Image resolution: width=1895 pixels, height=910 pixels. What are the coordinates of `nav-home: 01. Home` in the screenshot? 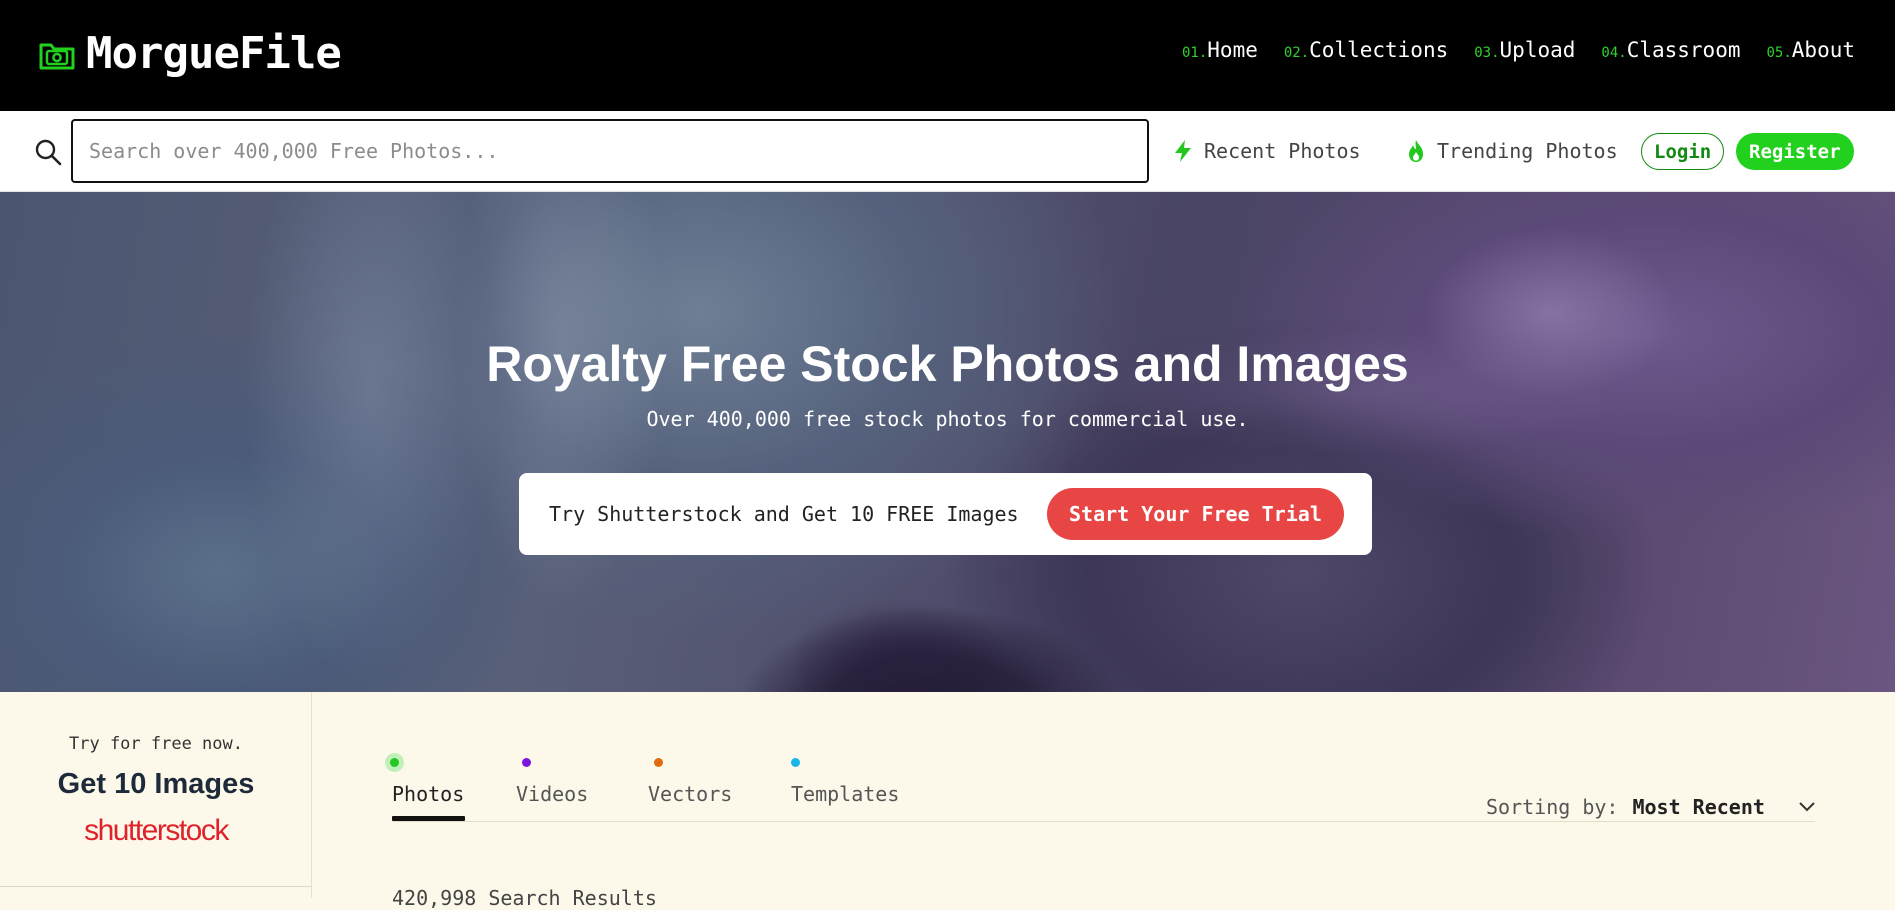 It's located at (1220, 50).